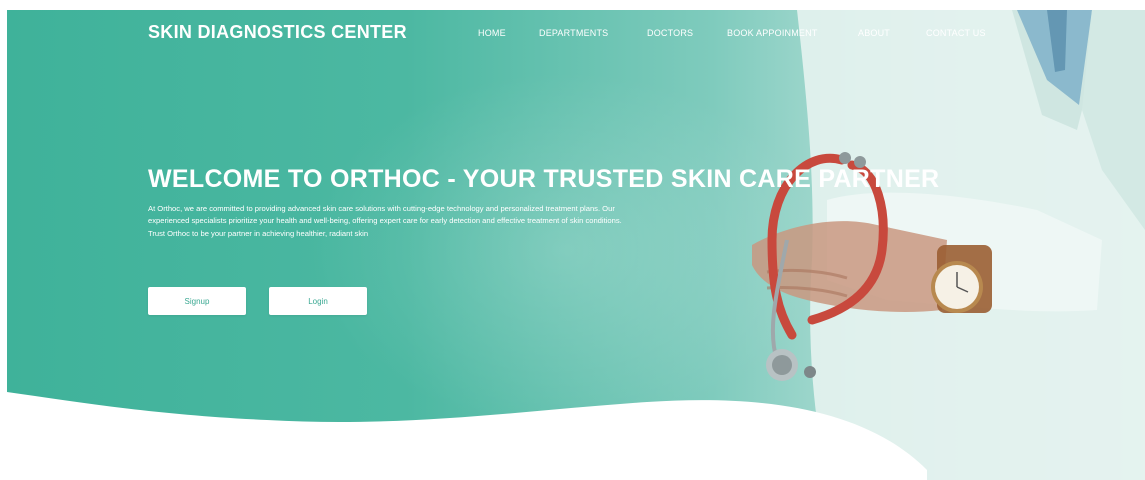 The image size is (1145, 480). Describe the element at coordinates (874, 33) in the screenshot. I see `nav-about: ABOUT` at that location.